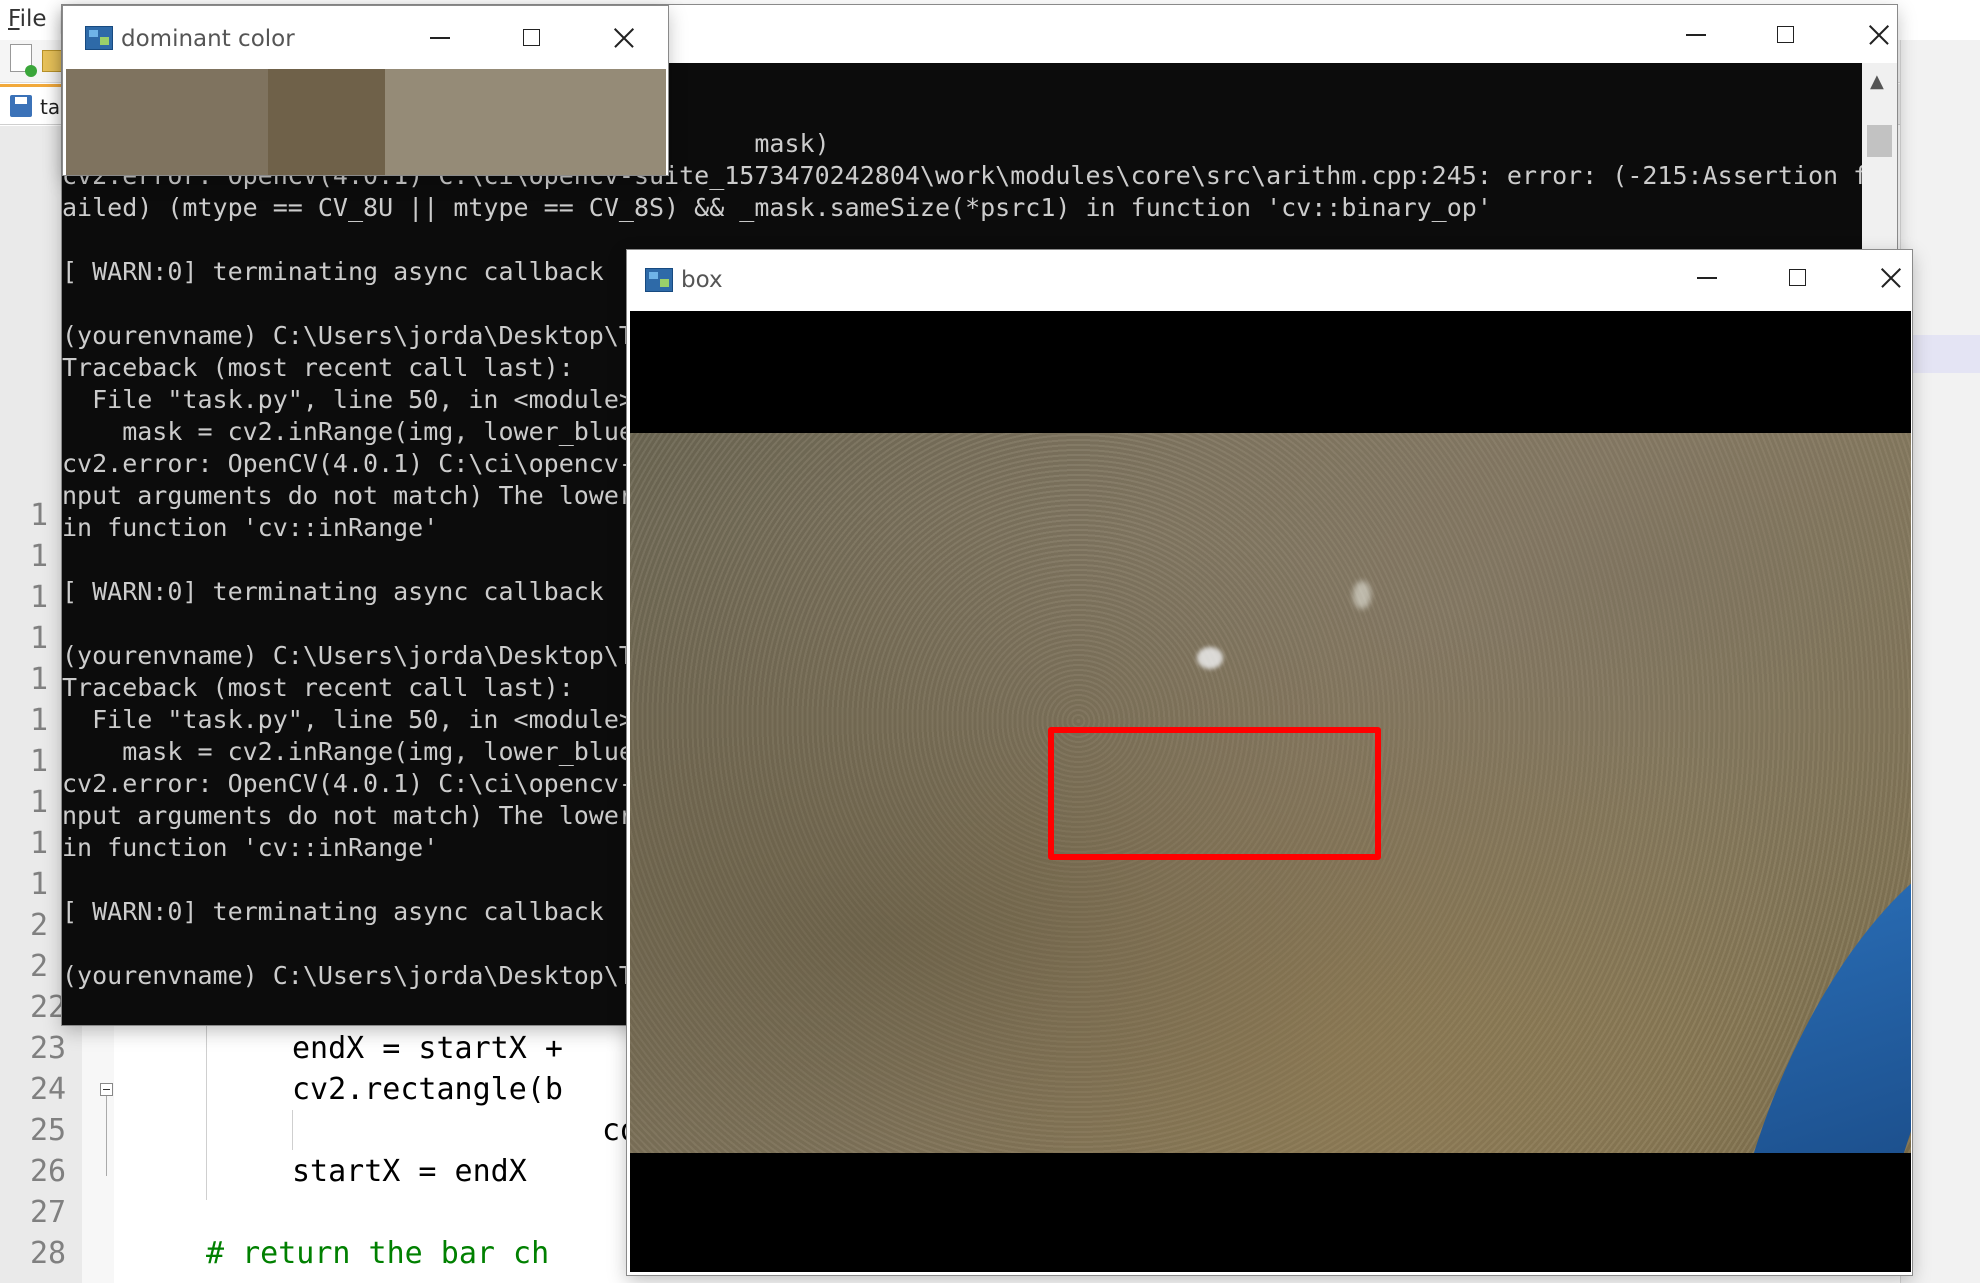  What do you see at coordinates (1829, 998) in the screenshot?
I see `blue-object-edge` at bounding box center [1829, 998].